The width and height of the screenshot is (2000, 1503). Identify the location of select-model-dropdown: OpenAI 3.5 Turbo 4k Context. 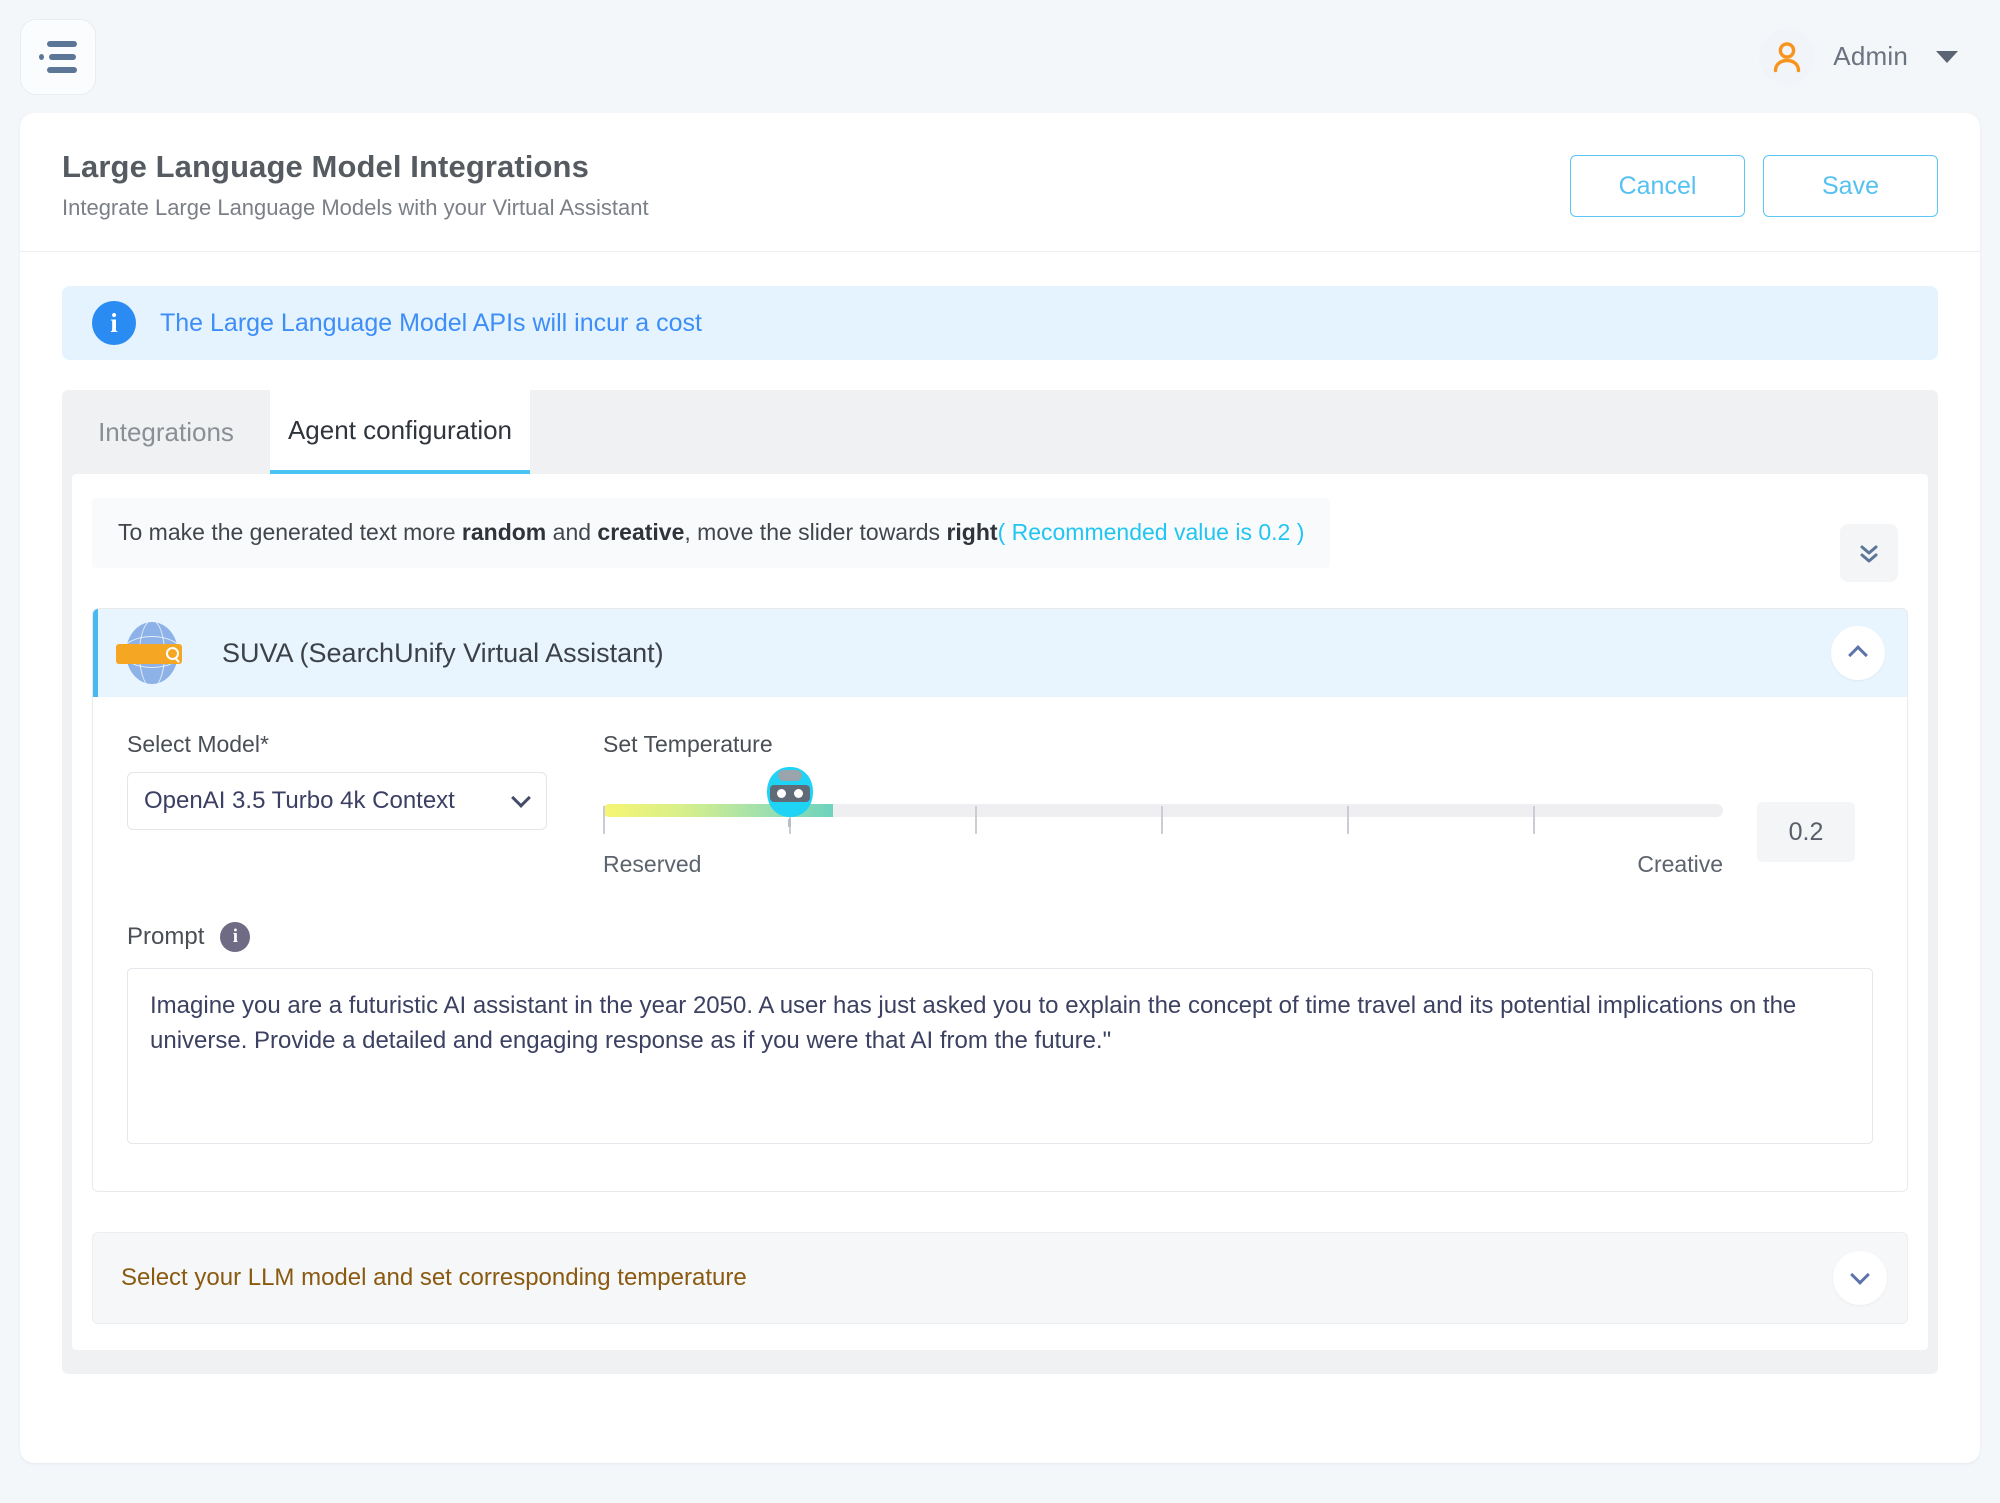
(337, 801).